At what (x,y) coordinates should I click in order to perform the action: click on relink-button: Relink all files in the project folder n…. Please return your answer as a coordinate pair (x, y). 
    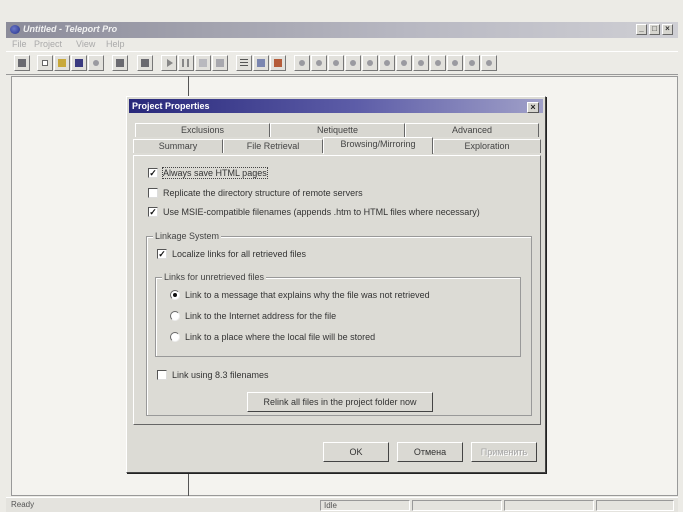
    Looking at the image, I should click on (340, 402).